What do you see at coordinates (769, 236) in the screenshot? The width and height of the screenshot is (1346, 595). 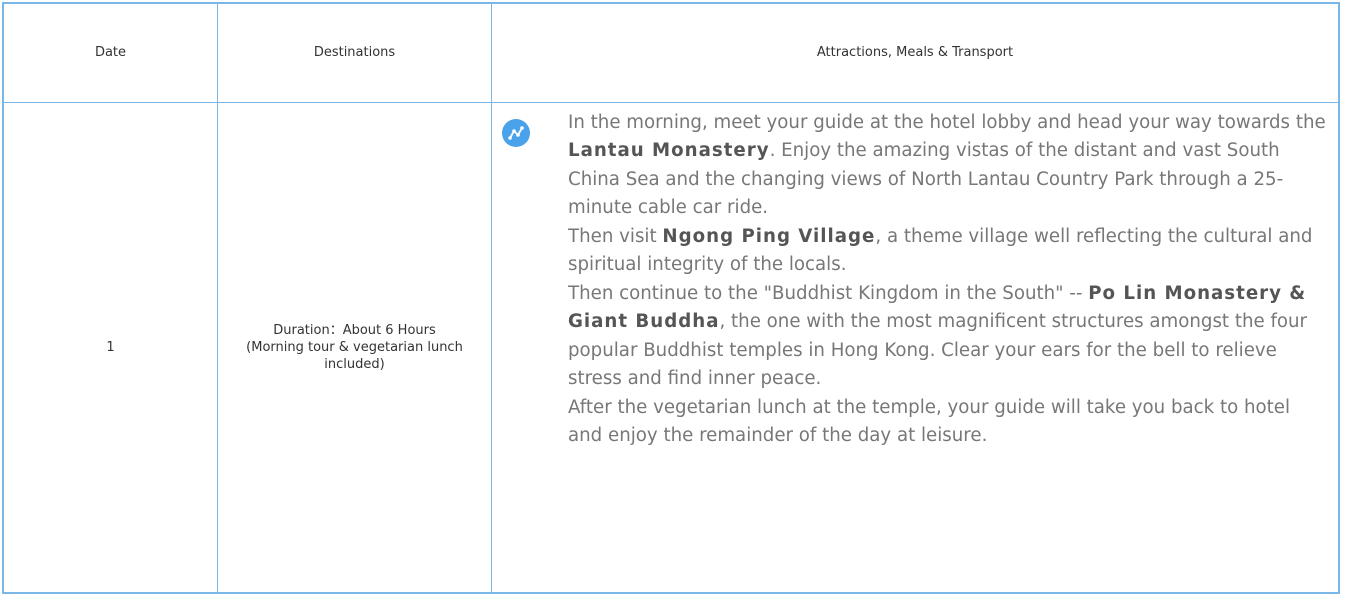 I see `ngong-ping-highlight: Ngong Ping Village` at bounding box center [769, 236].